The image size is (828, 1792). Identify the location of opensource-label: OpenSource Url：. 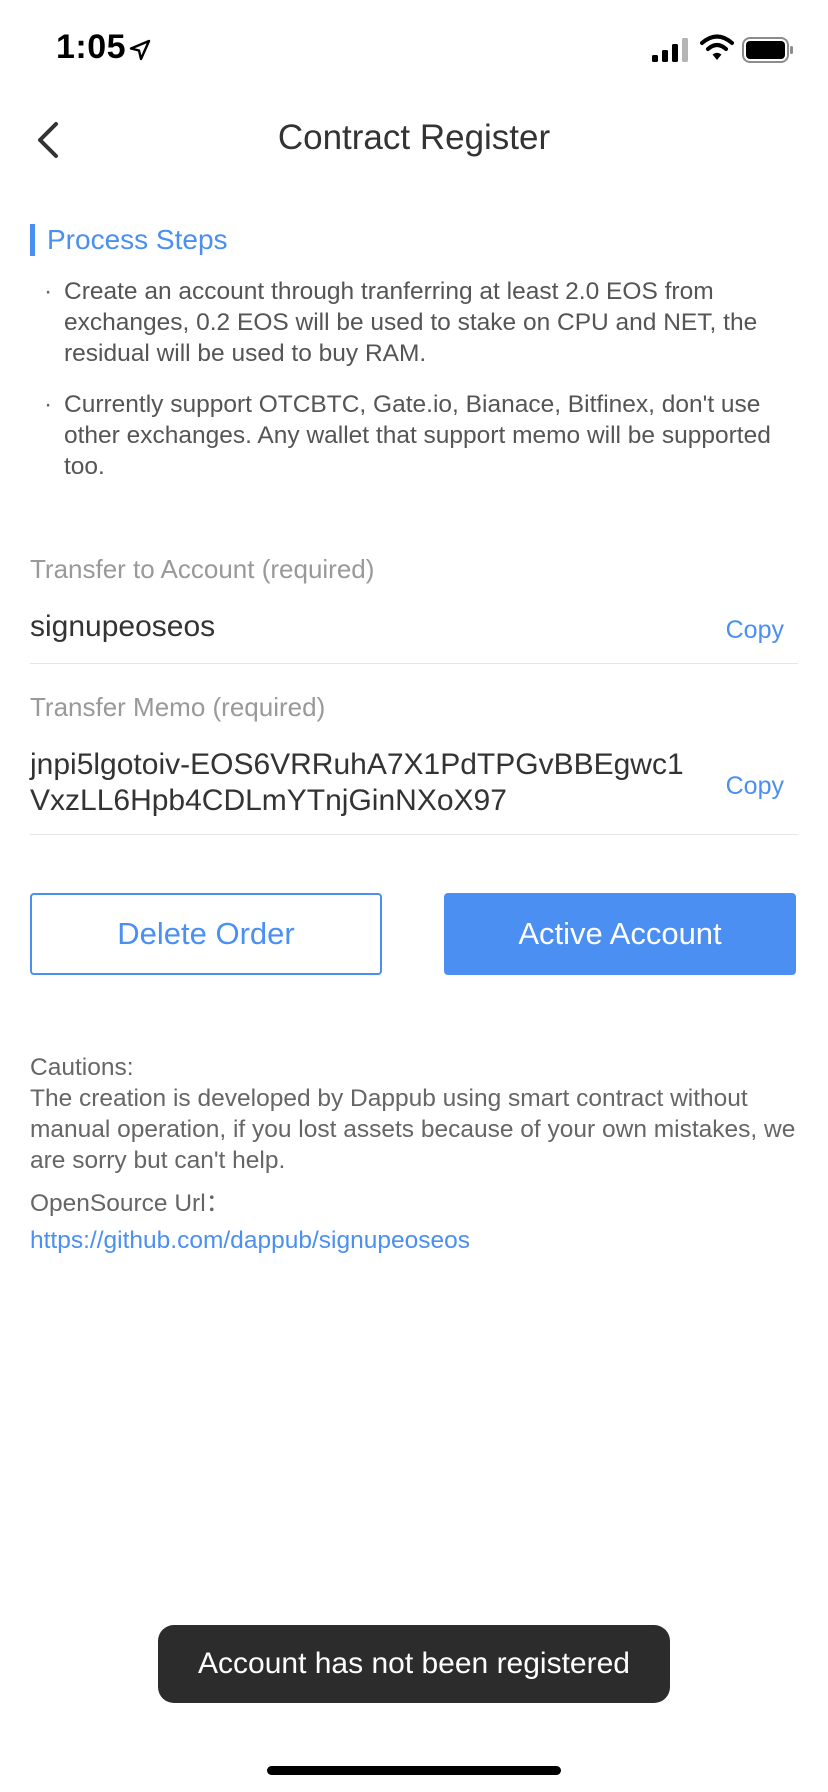
(130, 1203).